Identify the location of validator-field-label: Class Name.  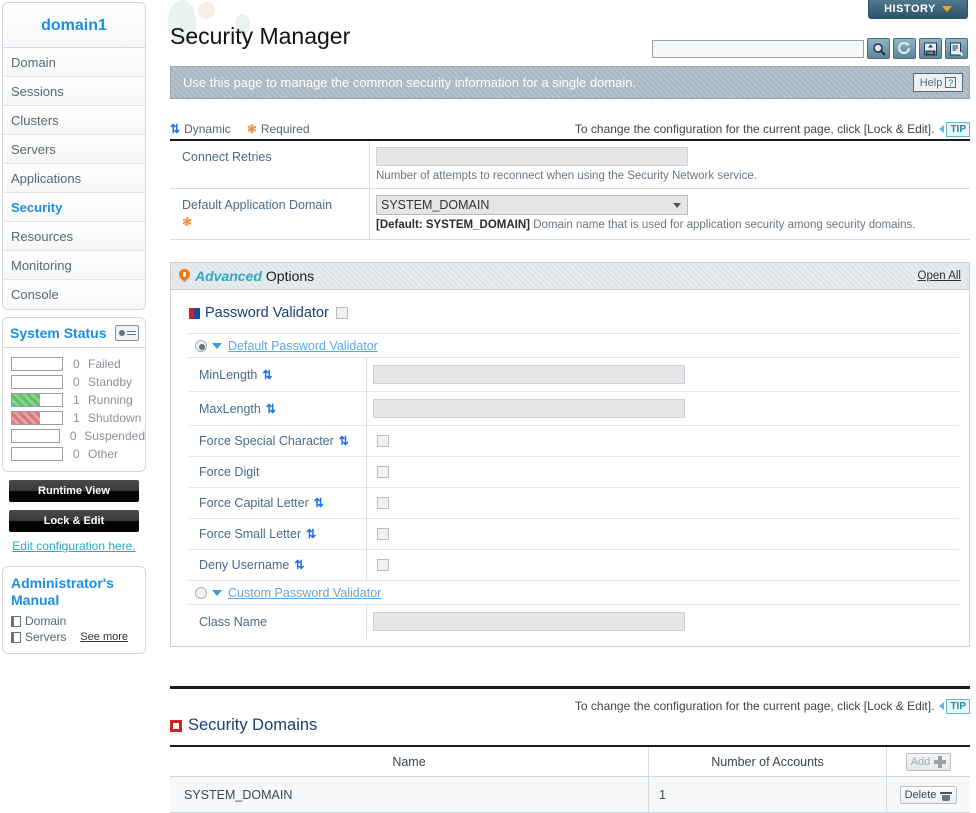
(278, 621).